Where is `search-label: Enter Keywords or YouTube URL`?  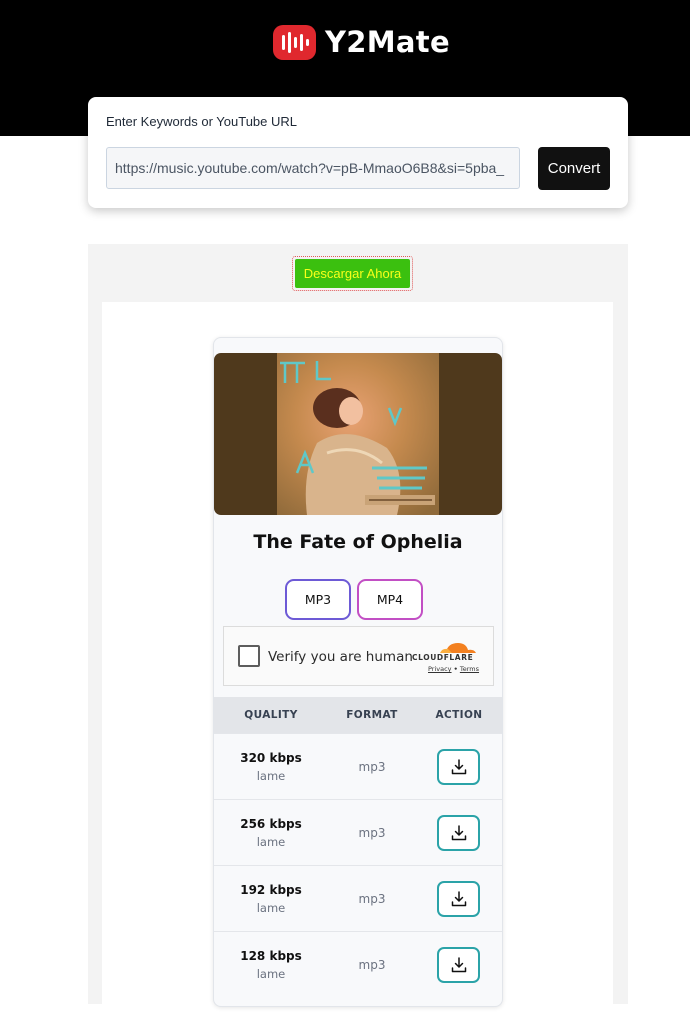
search-label: Enter Keywords or YouTube URL is located at coordinates (202, 121).